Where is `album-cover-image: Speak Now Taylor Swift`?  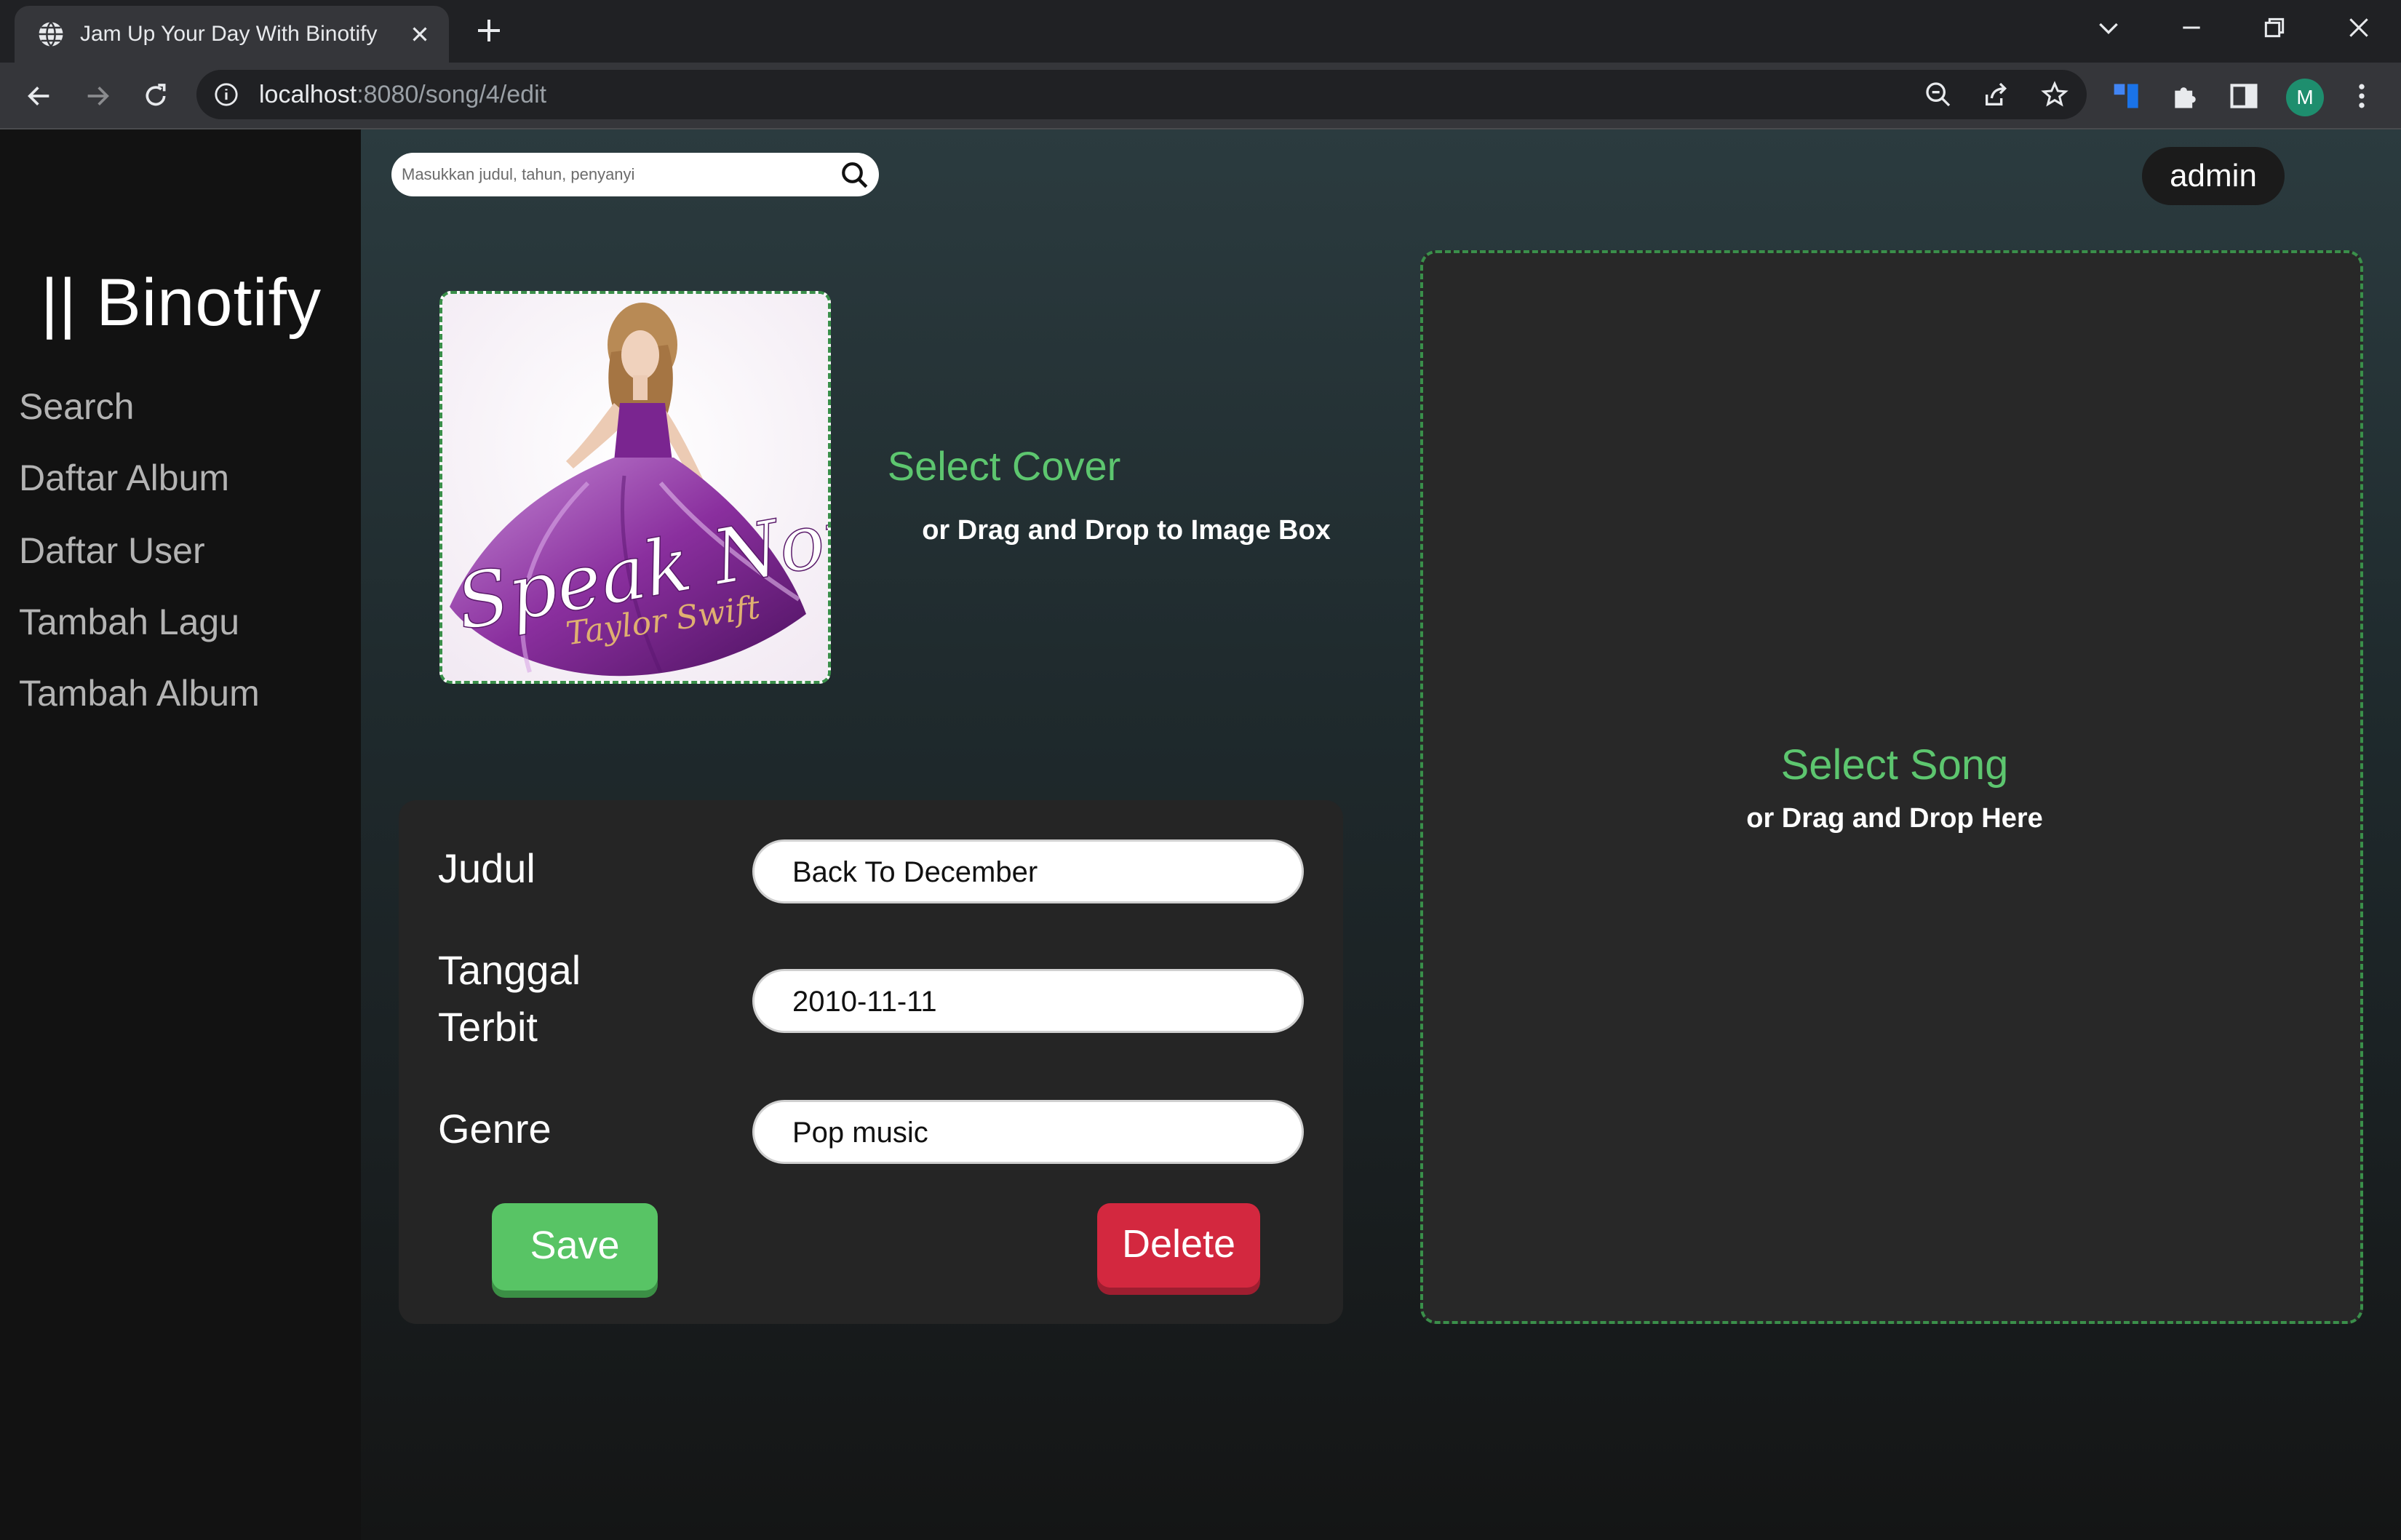
album-cover-image: Speak Now Taylor Swift is located at coordinates (635, 488).